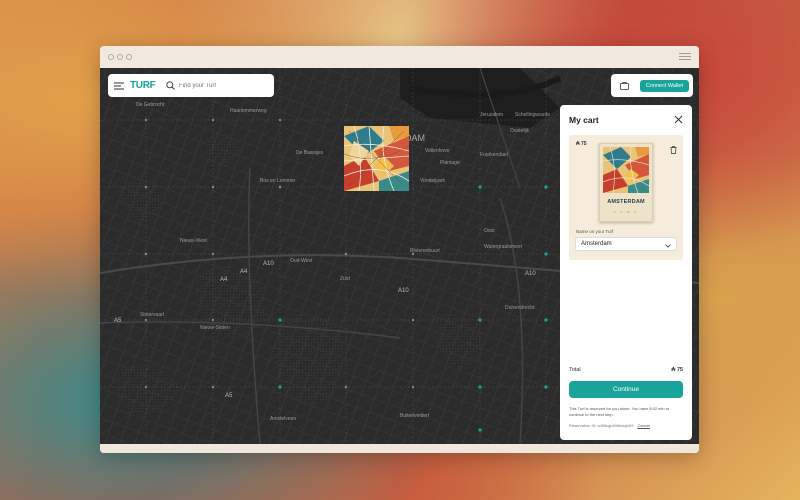  What do you see at coordinates (193, 241) in the screenshot?
I see `map-label: Nieuw-West` at bounding box center [193, 241].